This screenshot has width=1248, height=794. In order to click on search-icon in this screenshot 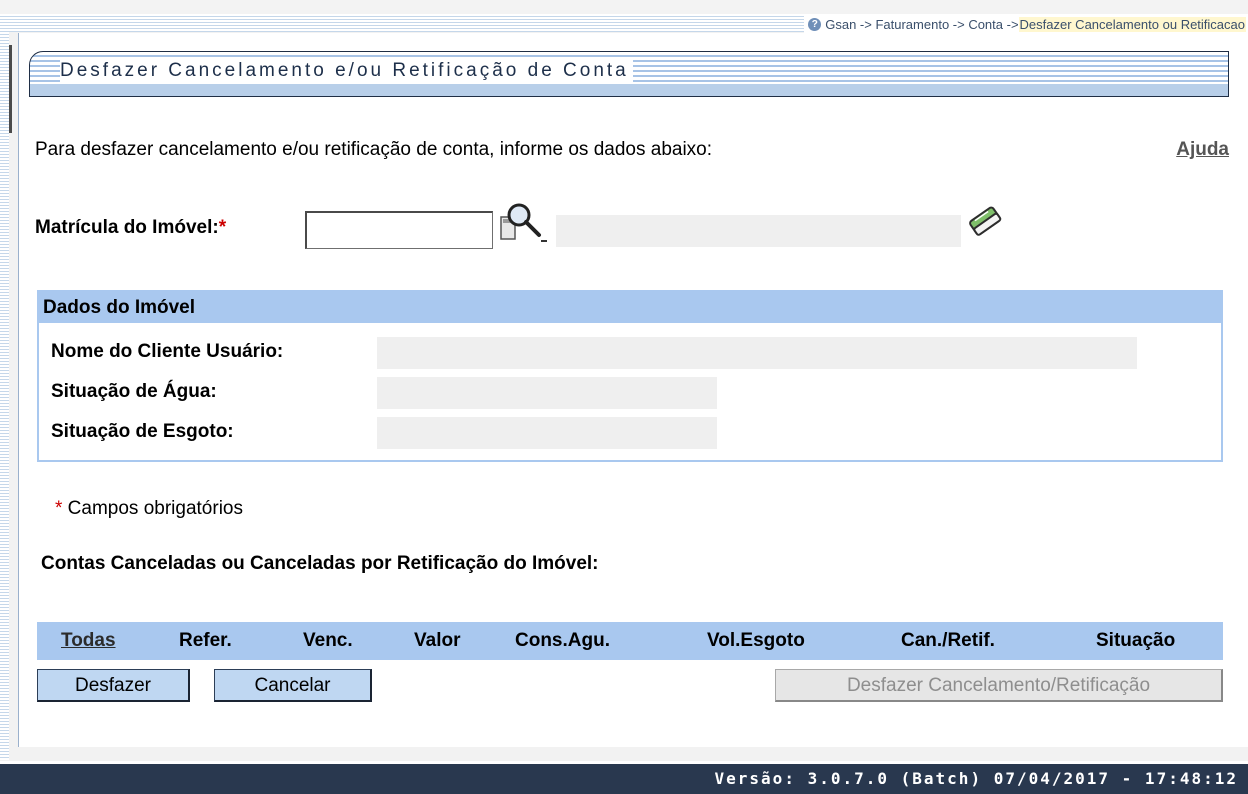, I will do `click(525, 223)`.